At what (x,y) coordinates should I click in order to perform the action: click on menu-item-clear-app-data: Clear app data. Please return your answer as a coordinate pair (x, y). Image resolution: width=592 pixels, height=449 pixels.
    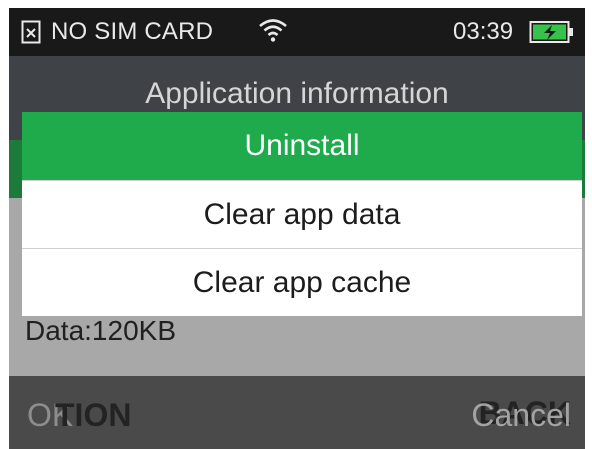
    Looking at the image, I should click on (302, 214).